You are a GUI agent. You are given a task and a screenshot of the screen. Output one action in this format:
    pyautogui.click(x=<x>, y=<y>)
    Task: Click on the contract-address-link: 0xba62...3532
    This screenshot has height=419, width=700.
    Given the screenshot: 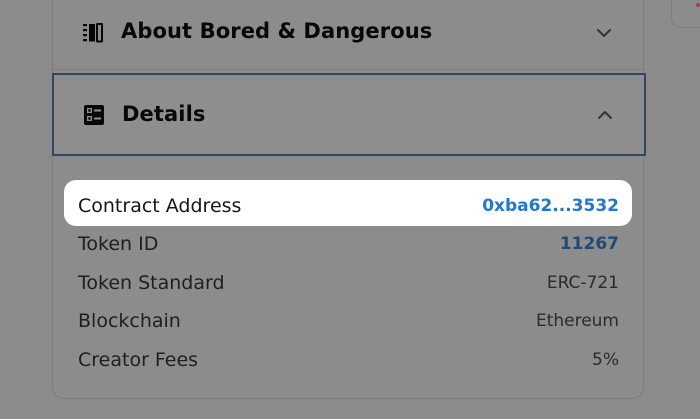 What is the action you would take?
    pyautogui.click(x=550, y=206)
    